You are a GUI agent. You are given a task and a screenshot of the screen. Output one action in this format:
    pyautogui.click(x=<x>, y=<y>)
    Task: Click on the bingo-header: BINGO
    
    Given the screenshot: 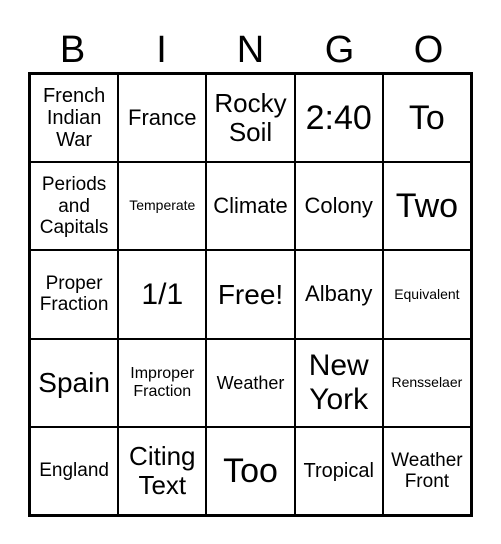 What is the action you would take?
    pyautogui.click(x=250, y=50)
    